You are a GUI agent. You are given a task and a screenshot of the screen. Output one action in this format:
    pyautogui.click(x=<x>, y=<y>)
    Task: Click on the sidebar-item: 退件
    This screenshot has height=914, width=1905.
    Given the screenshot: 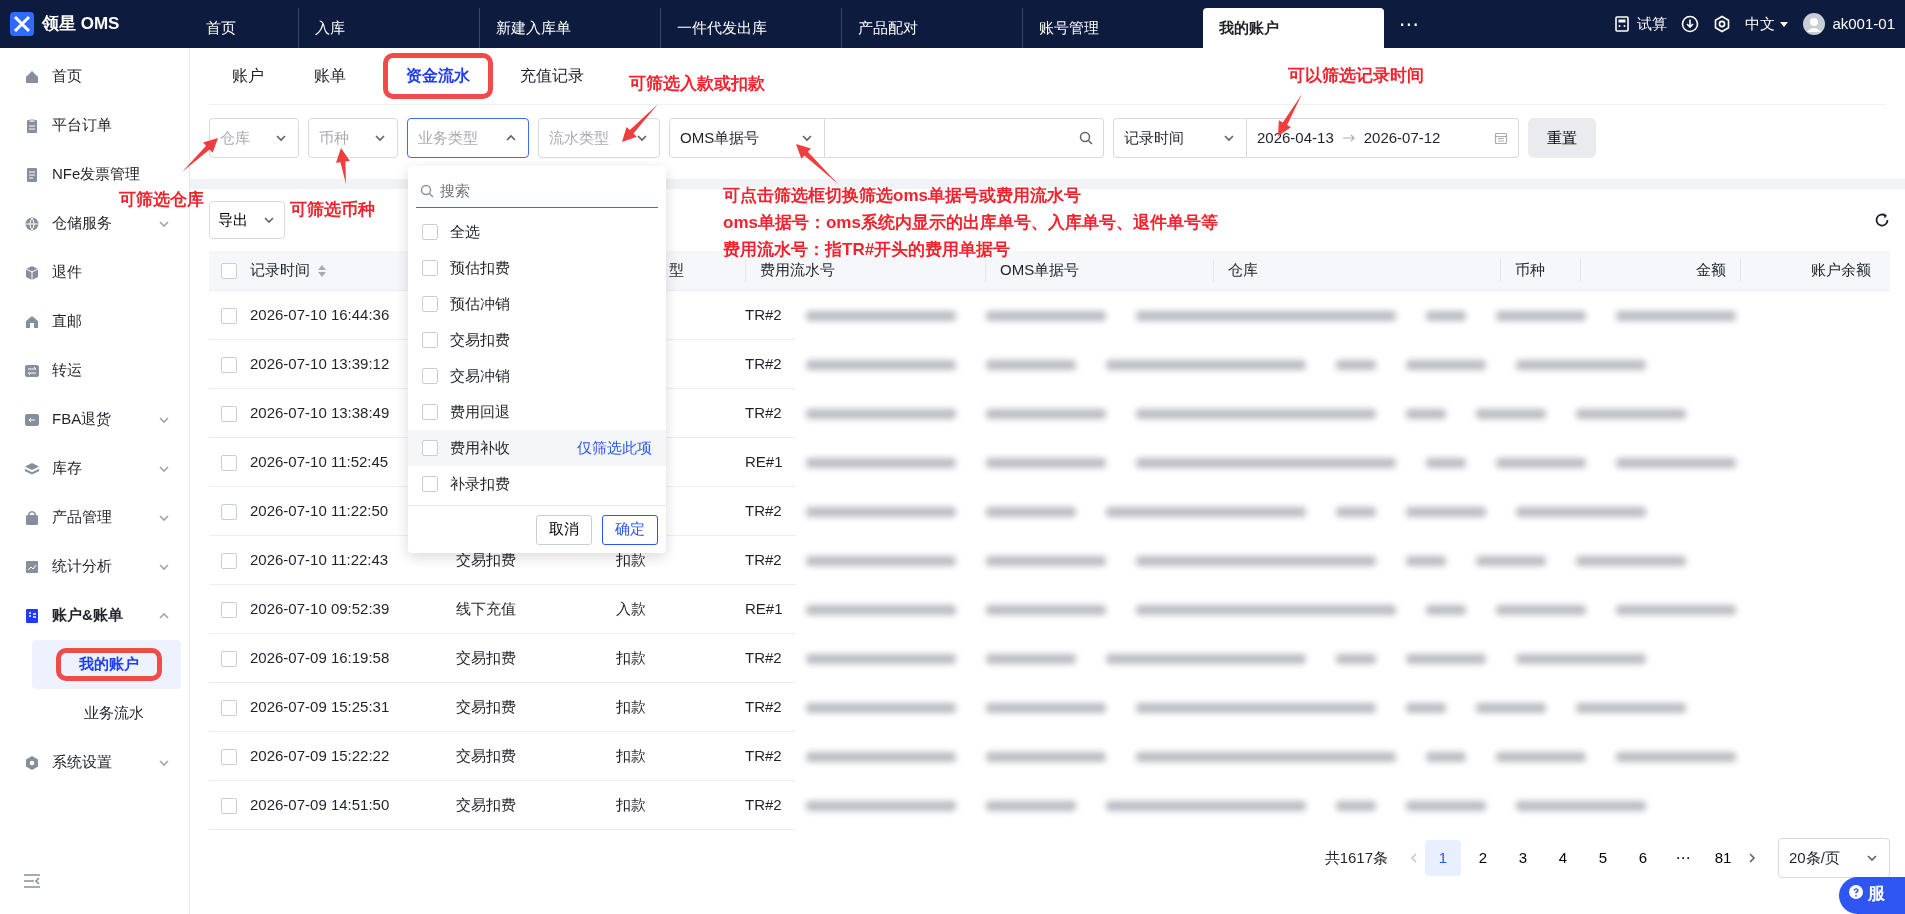 What is the action you would take?
    pyautogui.click(x=67, y=272)
    